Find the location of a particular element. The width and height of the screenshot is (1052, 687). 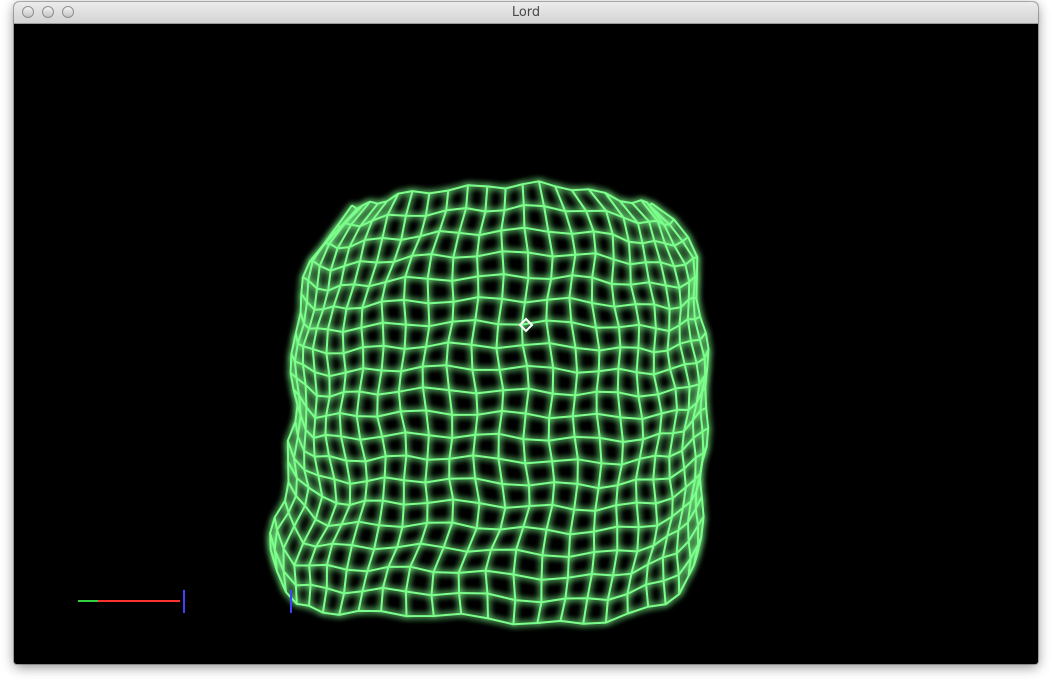

title-bar: Lord is located at coordinates (526, 13).